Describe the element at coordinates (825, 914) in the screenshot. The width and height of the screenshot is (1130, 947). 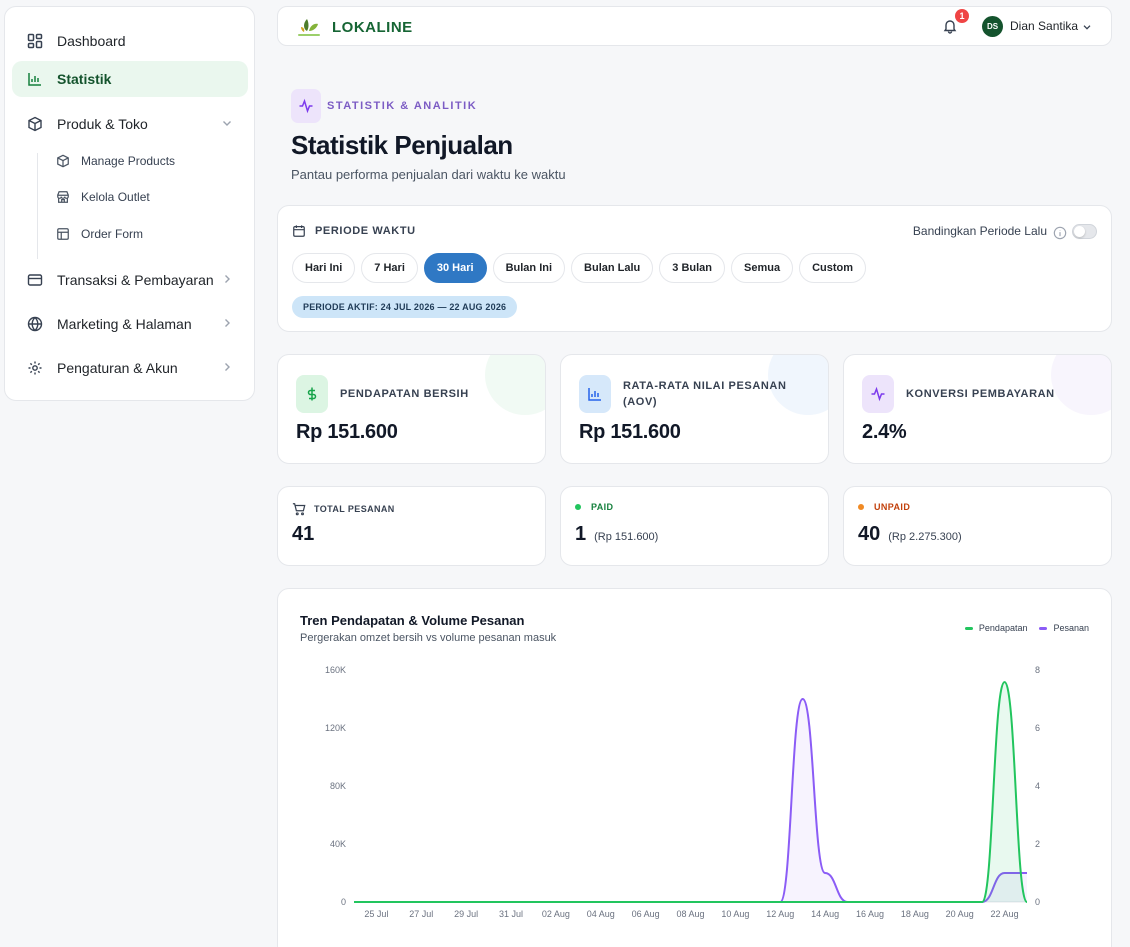
I see `x-tick-label: 14 Aug` at that location.